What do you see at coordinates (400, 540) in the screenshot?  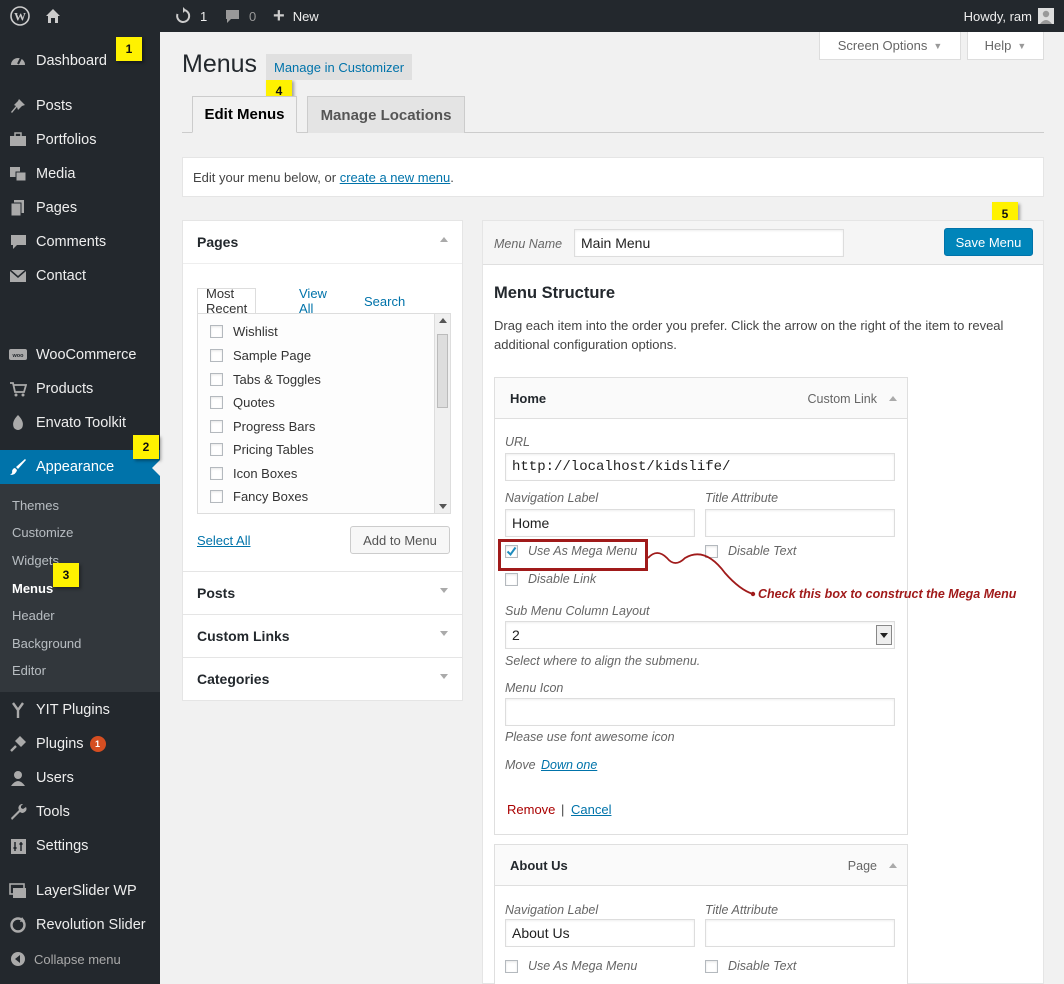 I see `add-to-menu-button: Add to Menu` at bounding box center [400, 540].